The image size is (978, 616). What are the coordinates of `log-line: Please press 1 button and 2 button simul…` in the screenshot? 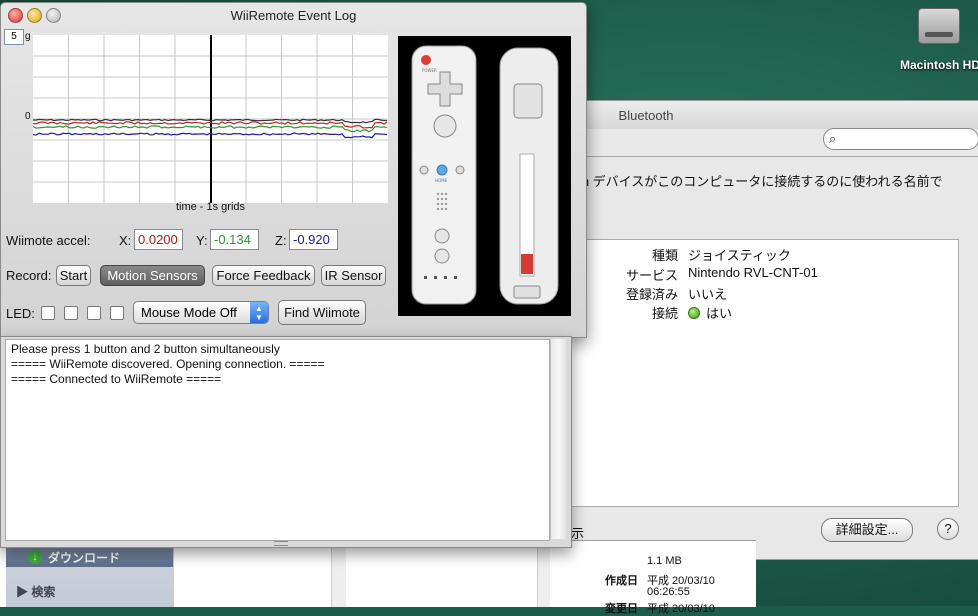 It's located at (145, 349).